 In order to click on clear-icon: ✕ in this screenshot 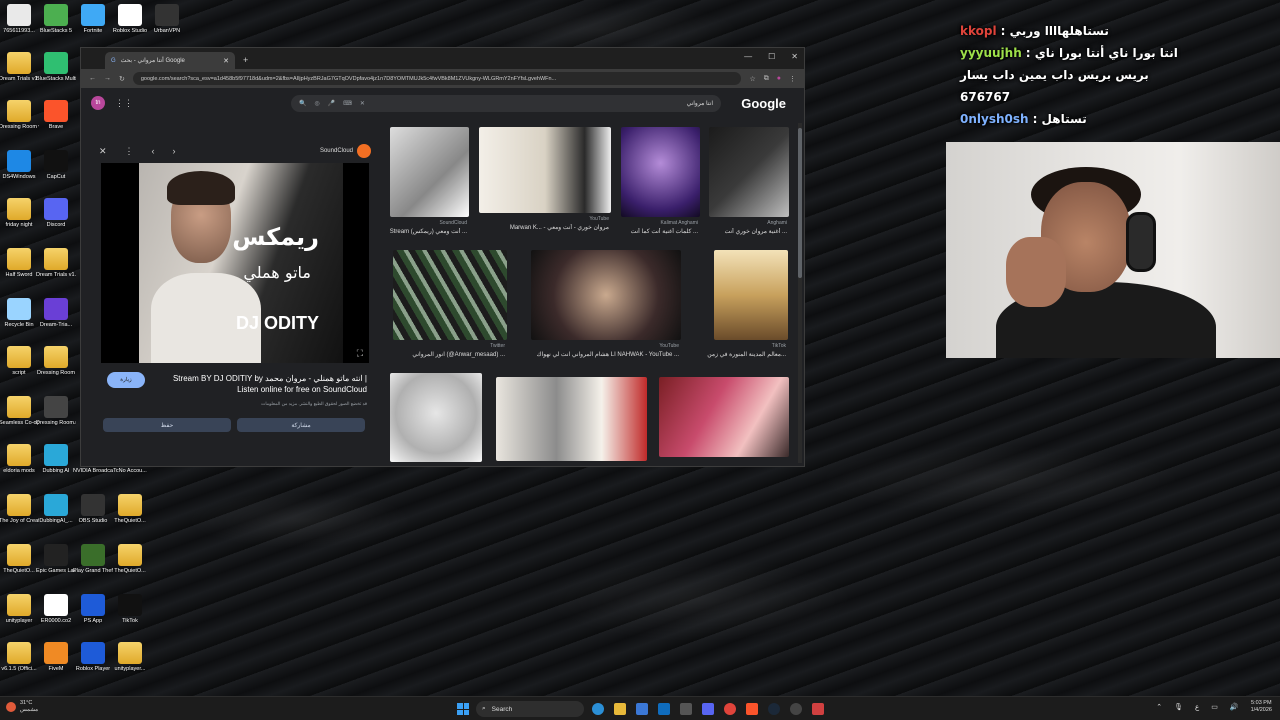, I will do `click(362, 103)`.